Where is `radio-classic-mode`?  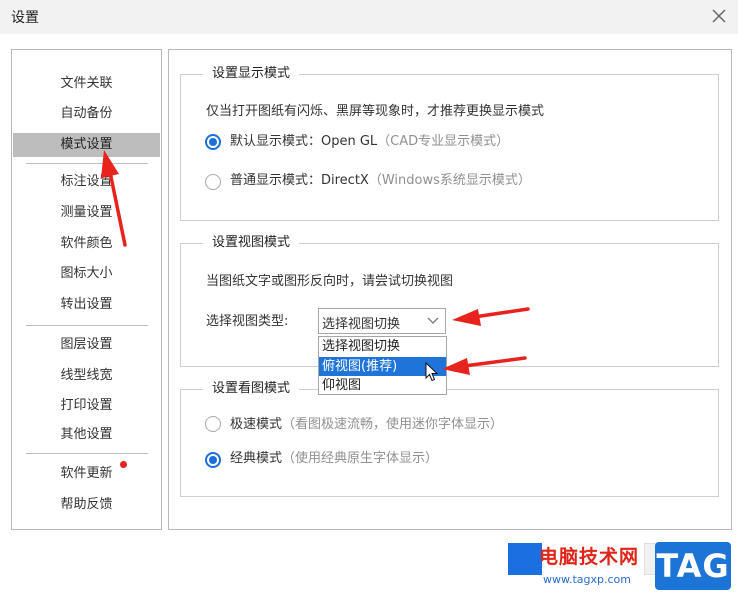 radio-classic-mode is located at coordinates (213, 460).